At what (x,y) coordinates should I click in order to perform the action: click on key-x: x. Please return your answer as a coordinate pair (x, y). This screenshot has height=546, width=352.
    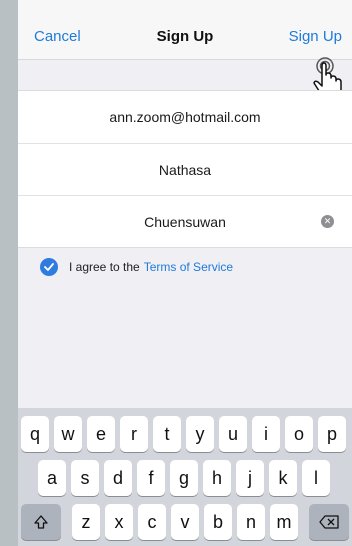
    Looking at the image, I should click on (119, 522).